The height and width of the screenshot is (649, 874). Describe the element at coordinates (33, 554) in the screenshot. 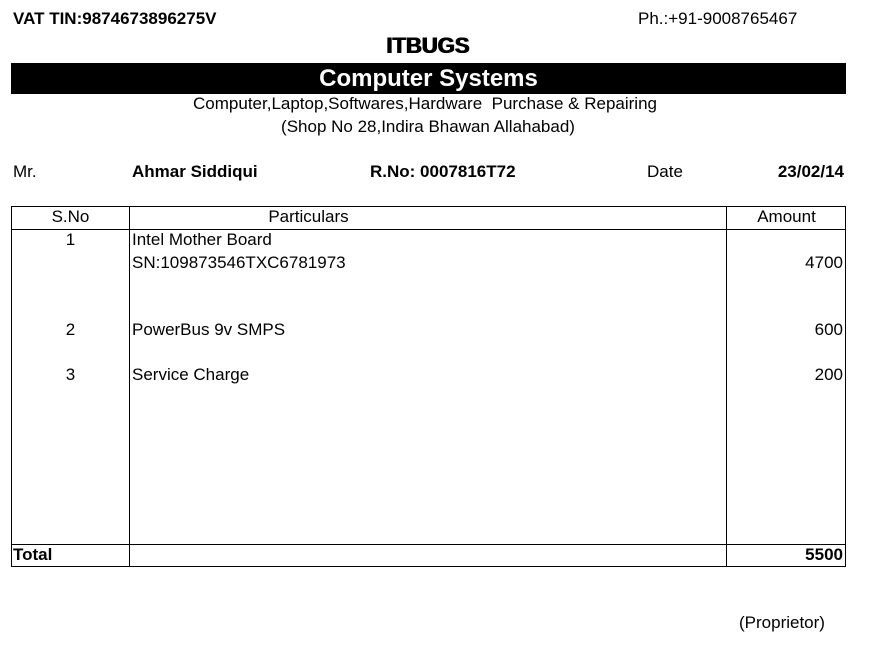

I see `total-label: Total` at that location.